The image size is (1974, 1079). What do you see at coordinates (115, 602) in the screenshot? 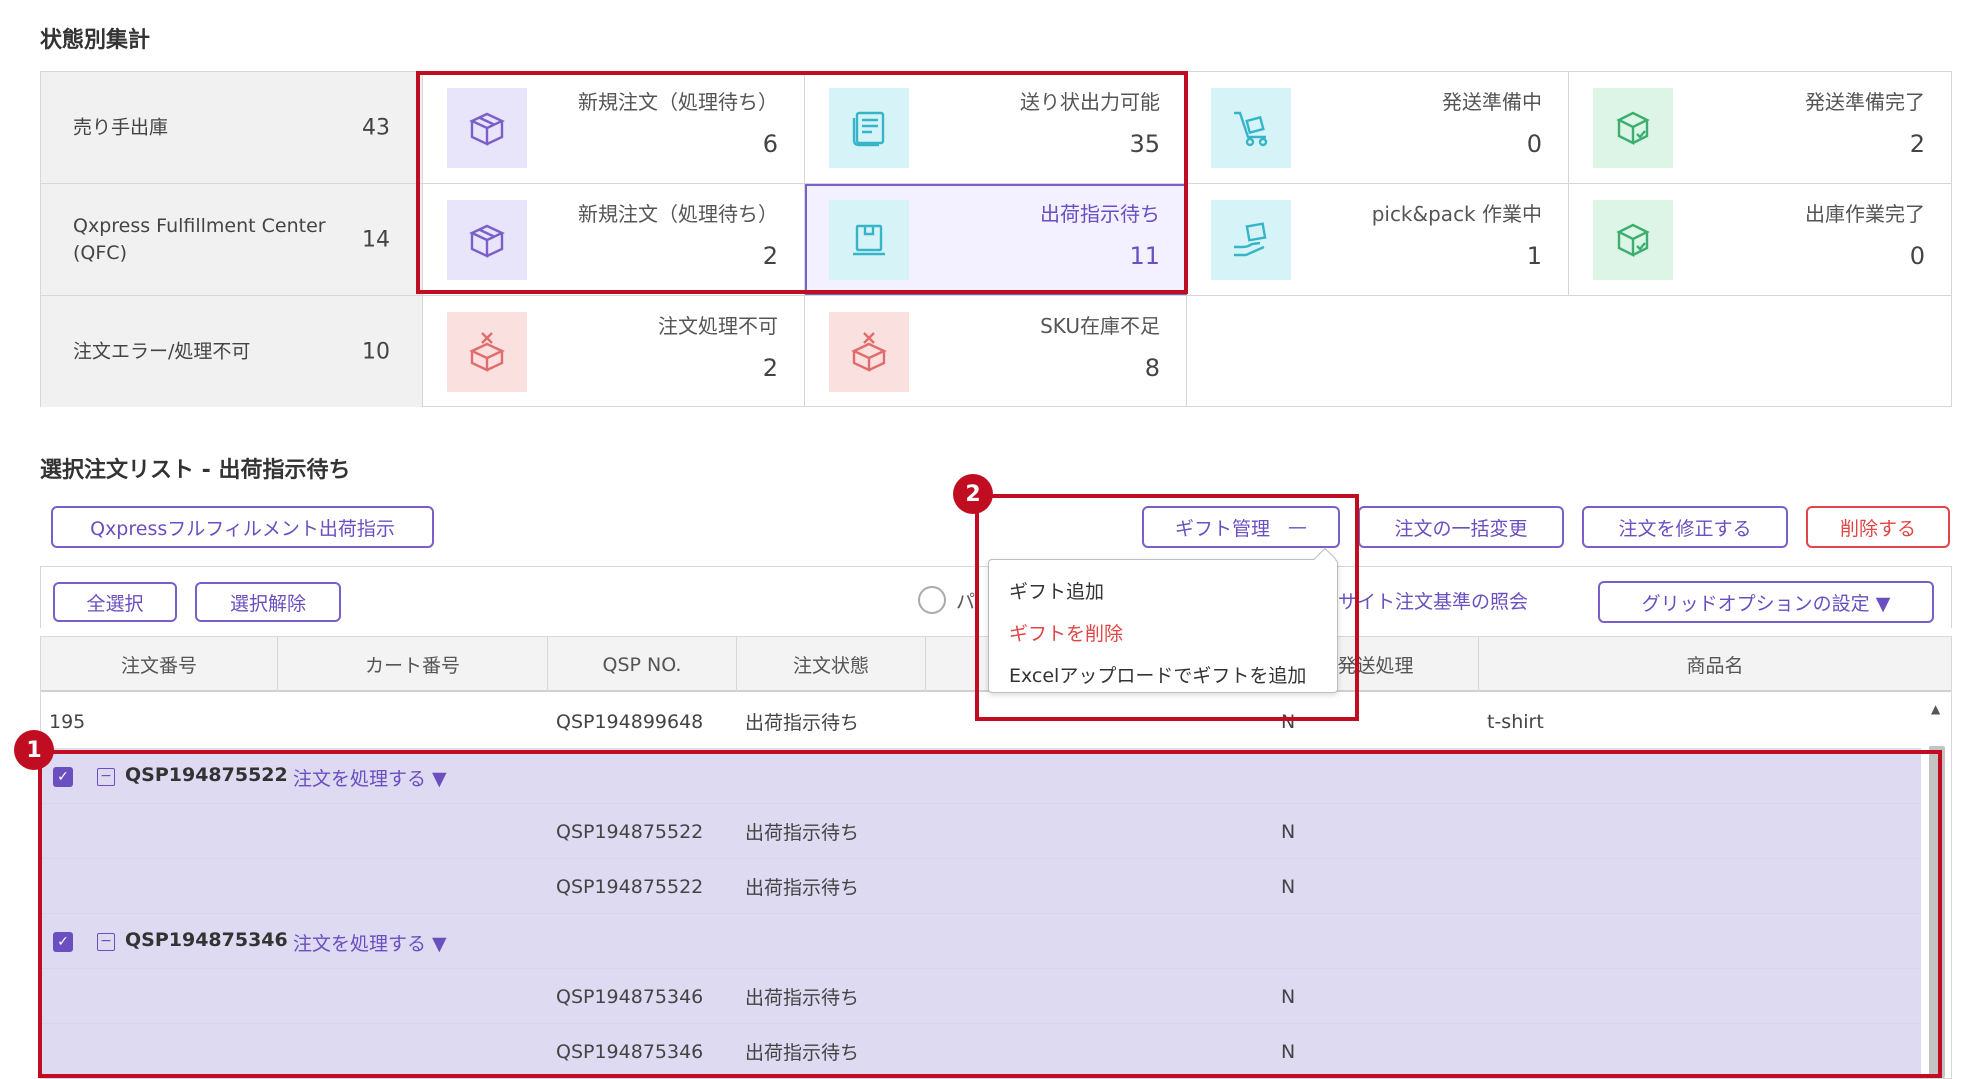
I see `select-all-button: 全選択` at bounding box center [115, 602].